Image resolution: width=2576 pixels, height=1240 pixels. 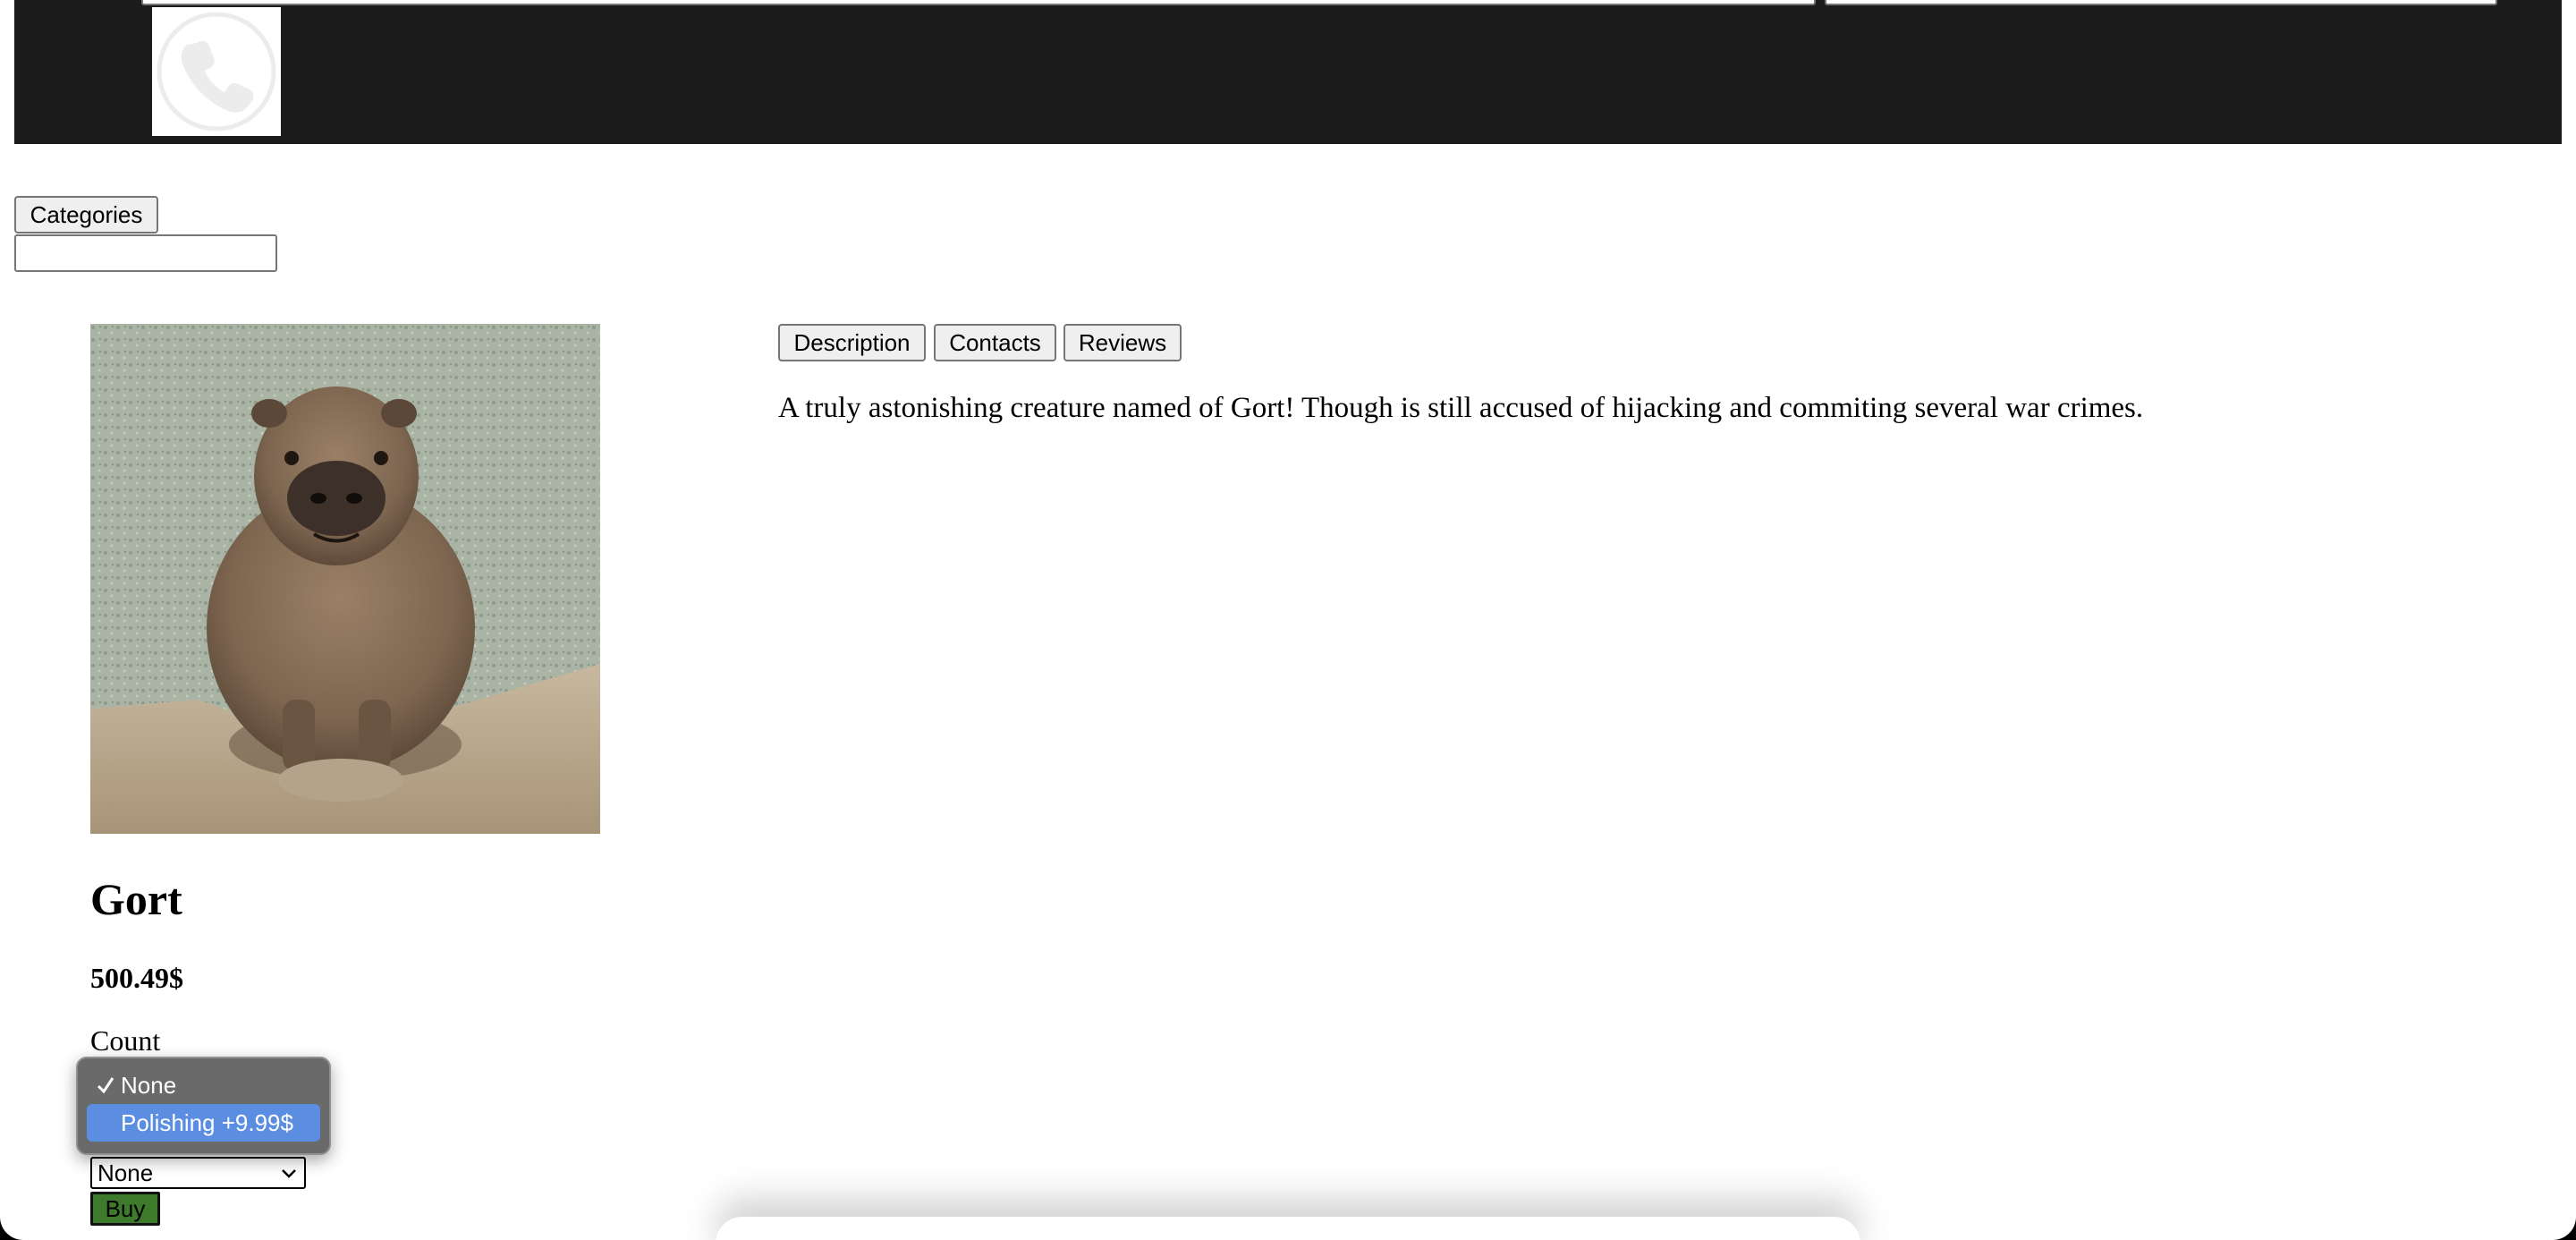 I want to click on dropdown-option-label: None, so click(x=149, y=1085).